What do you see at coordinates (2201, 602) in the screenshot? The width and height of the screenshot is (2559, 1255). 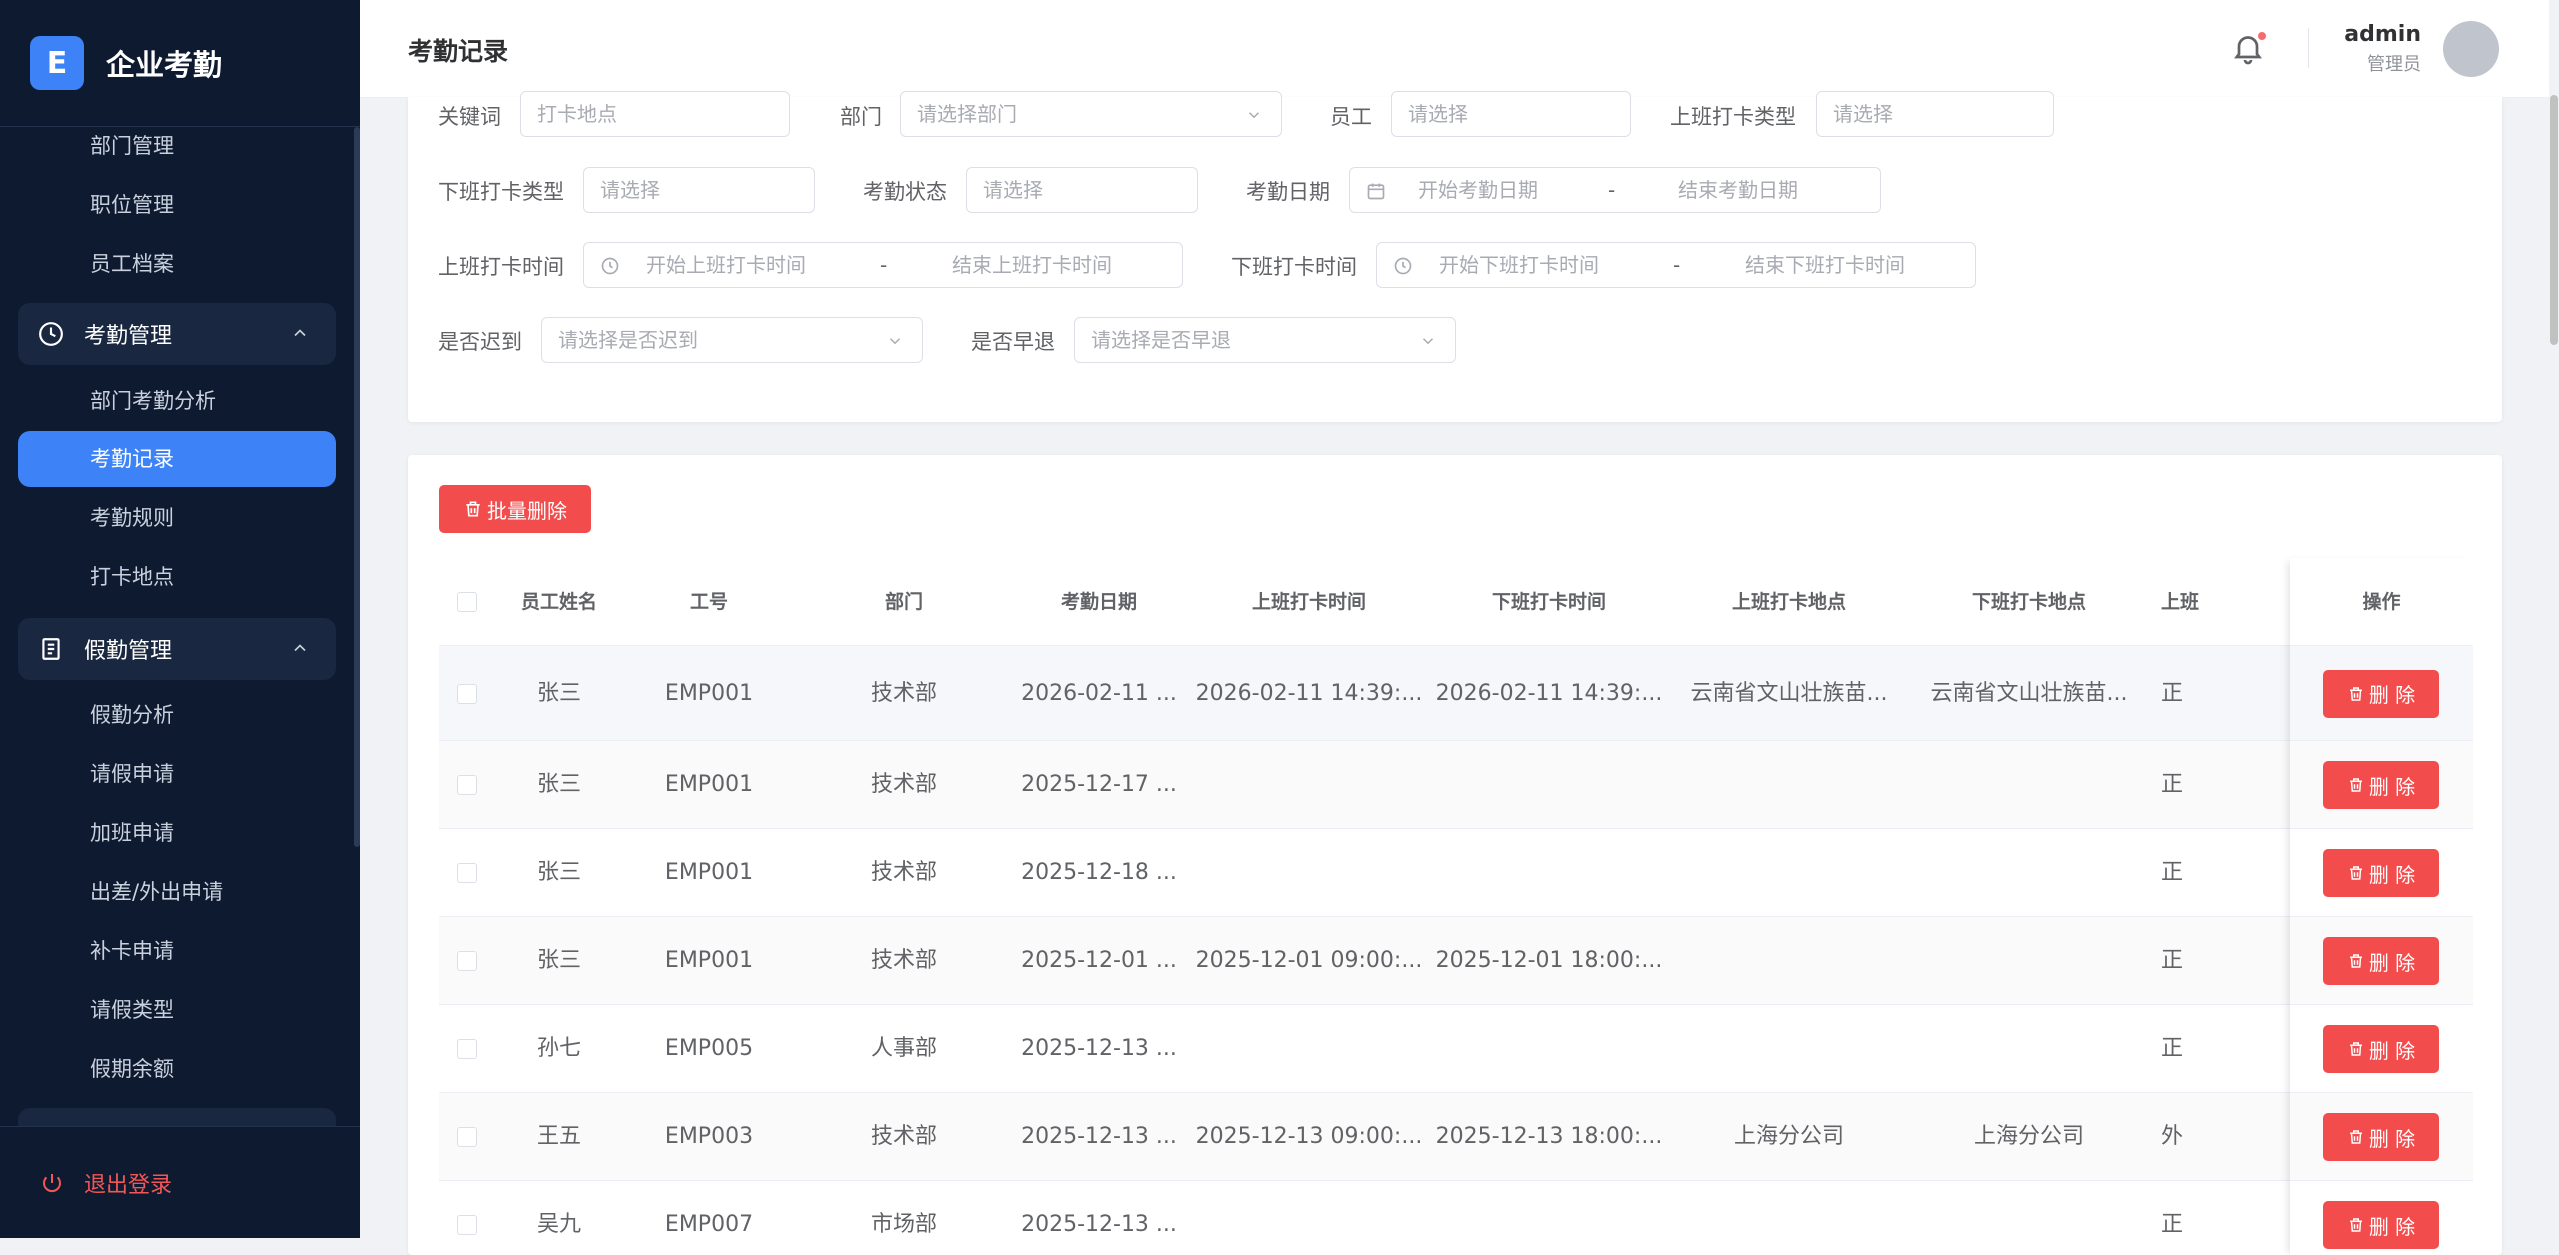 I see `col-checkin-status: 上班` at bounding box center [2201, 602].